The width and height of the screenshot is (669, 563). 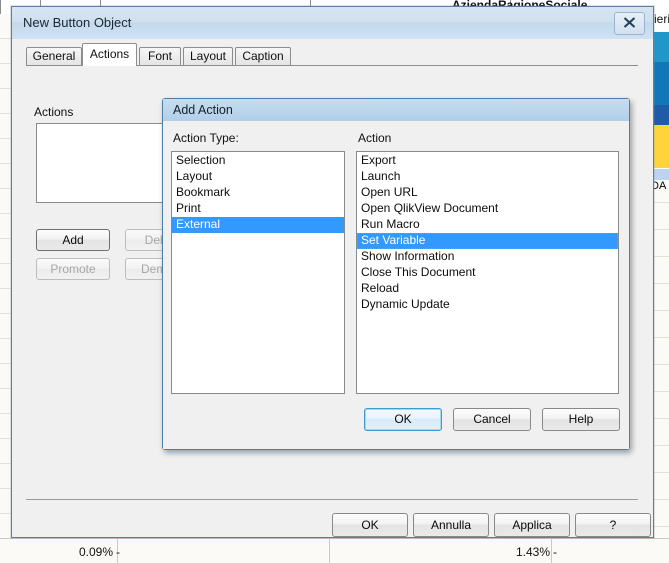 What do you see at coordinates (487, 225) in the screenshot?
I see `list-item: Run Macro` at bounding box center [487, 225].